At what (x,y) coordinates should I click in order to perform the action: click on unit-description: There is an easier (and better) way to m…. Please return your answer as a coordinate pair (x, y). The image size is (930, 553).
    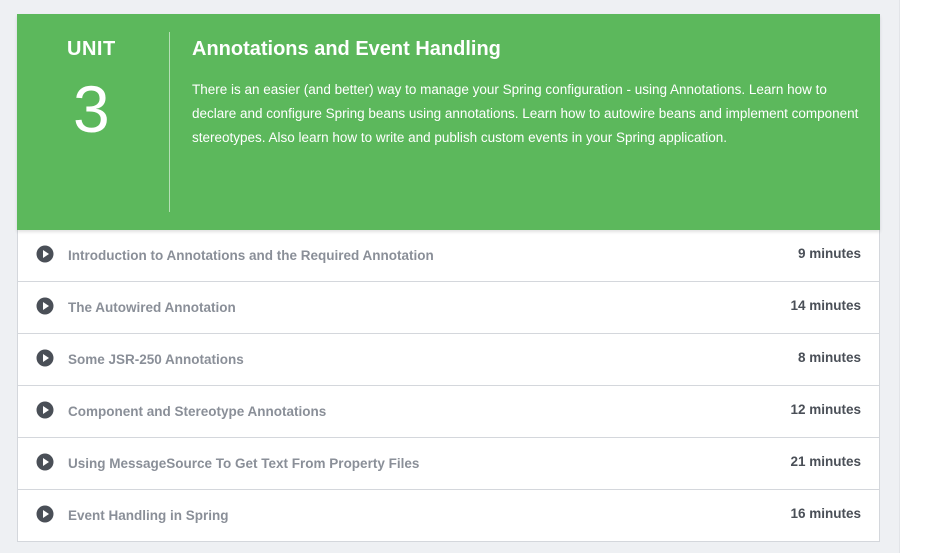
    Looking at the image, I should click on (525, 113).